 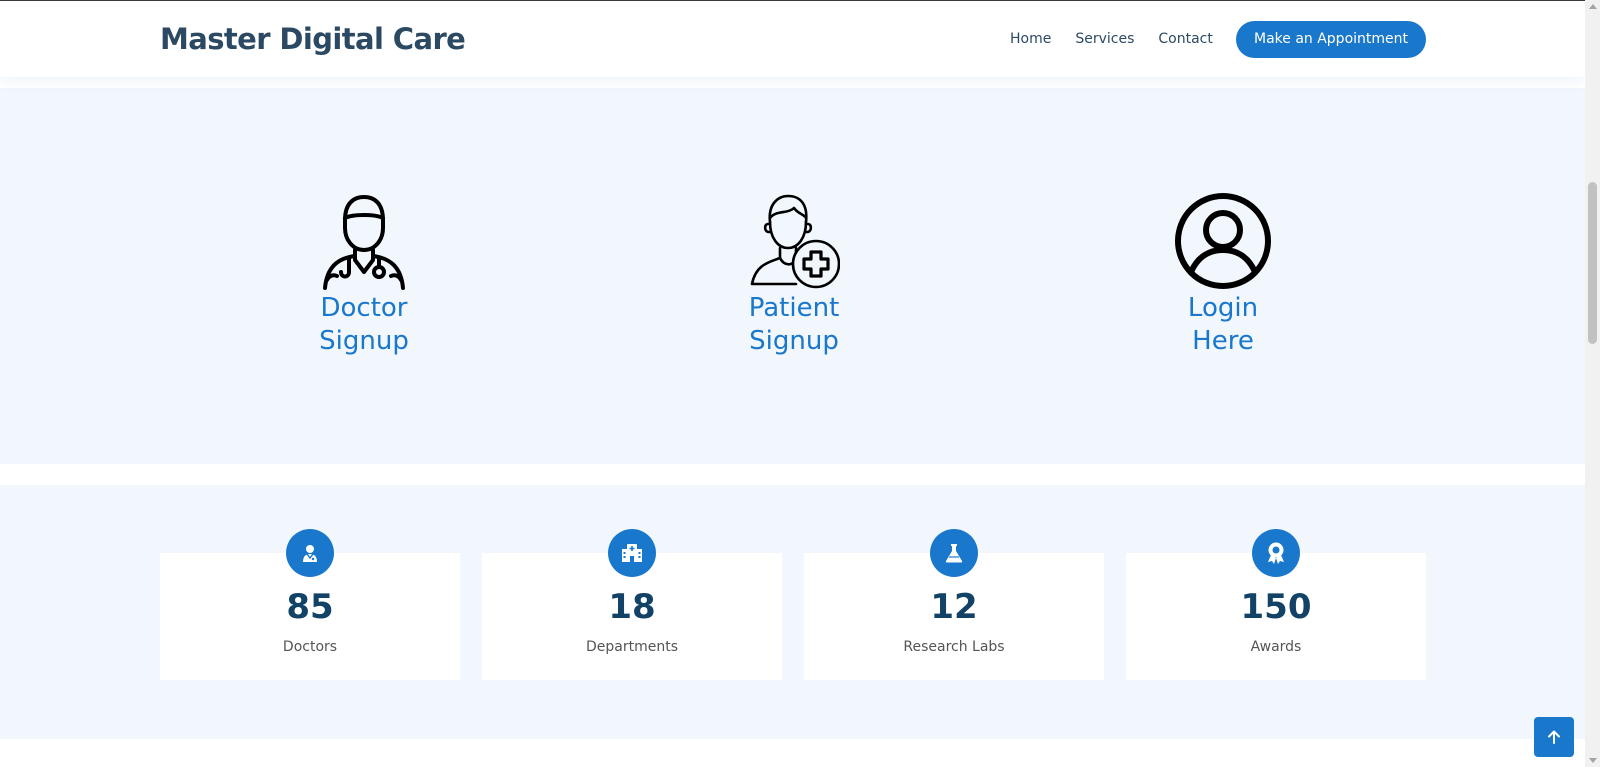 I want to click on count-awards: 150 Awards, so click(x=1276, y=604).